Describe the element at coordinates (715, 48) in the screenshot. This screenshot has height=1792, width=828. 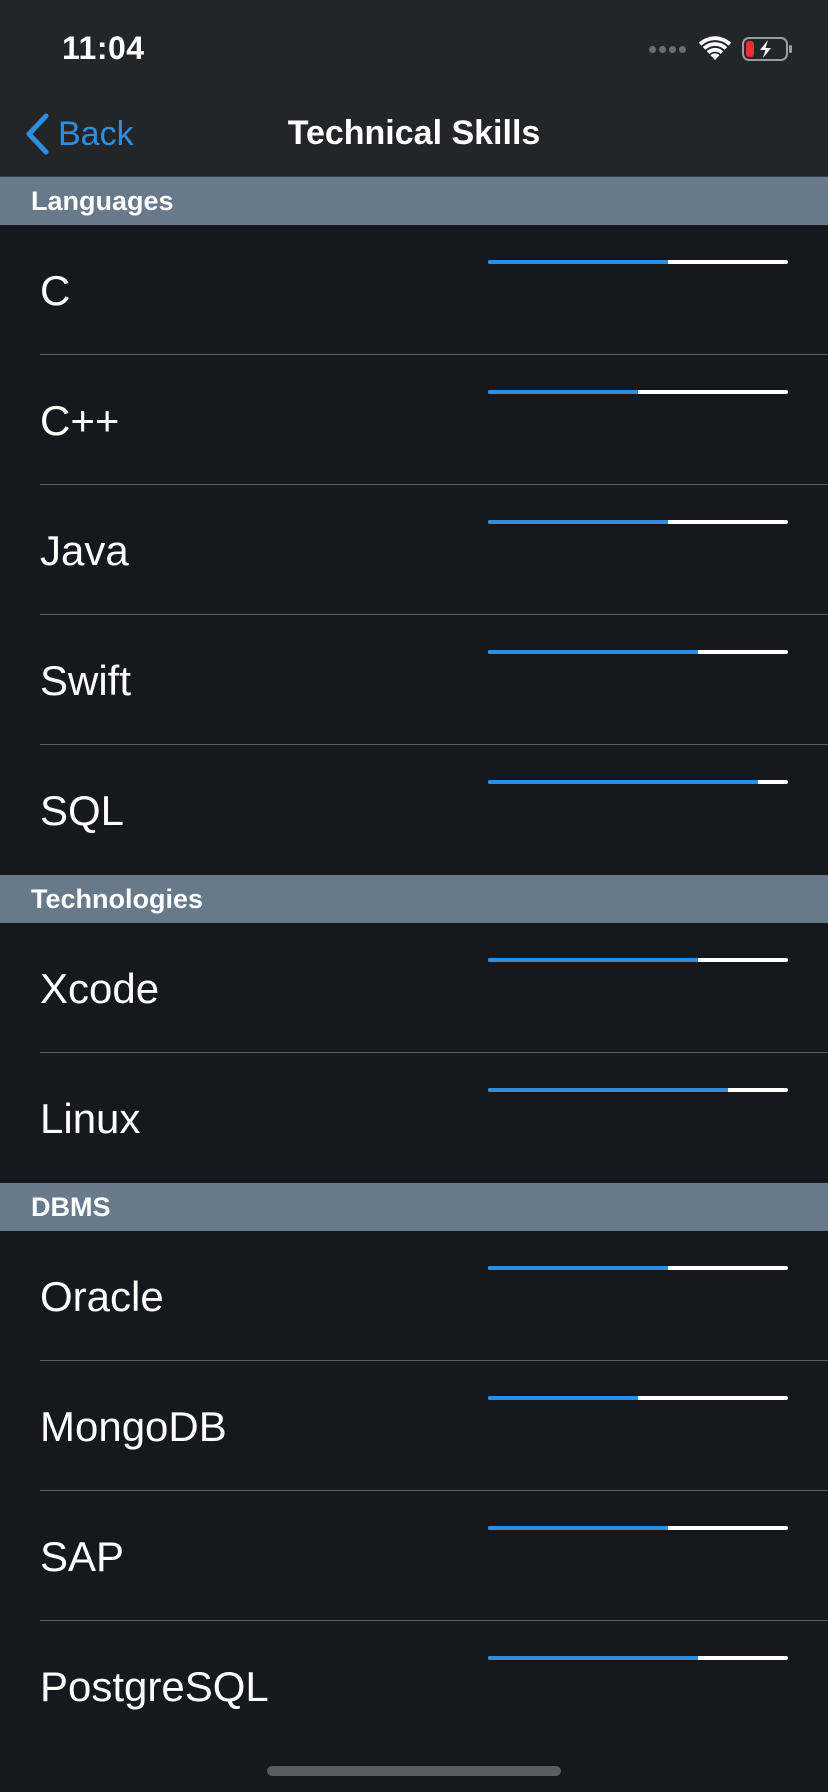
I see `wifi-icon` at that location.